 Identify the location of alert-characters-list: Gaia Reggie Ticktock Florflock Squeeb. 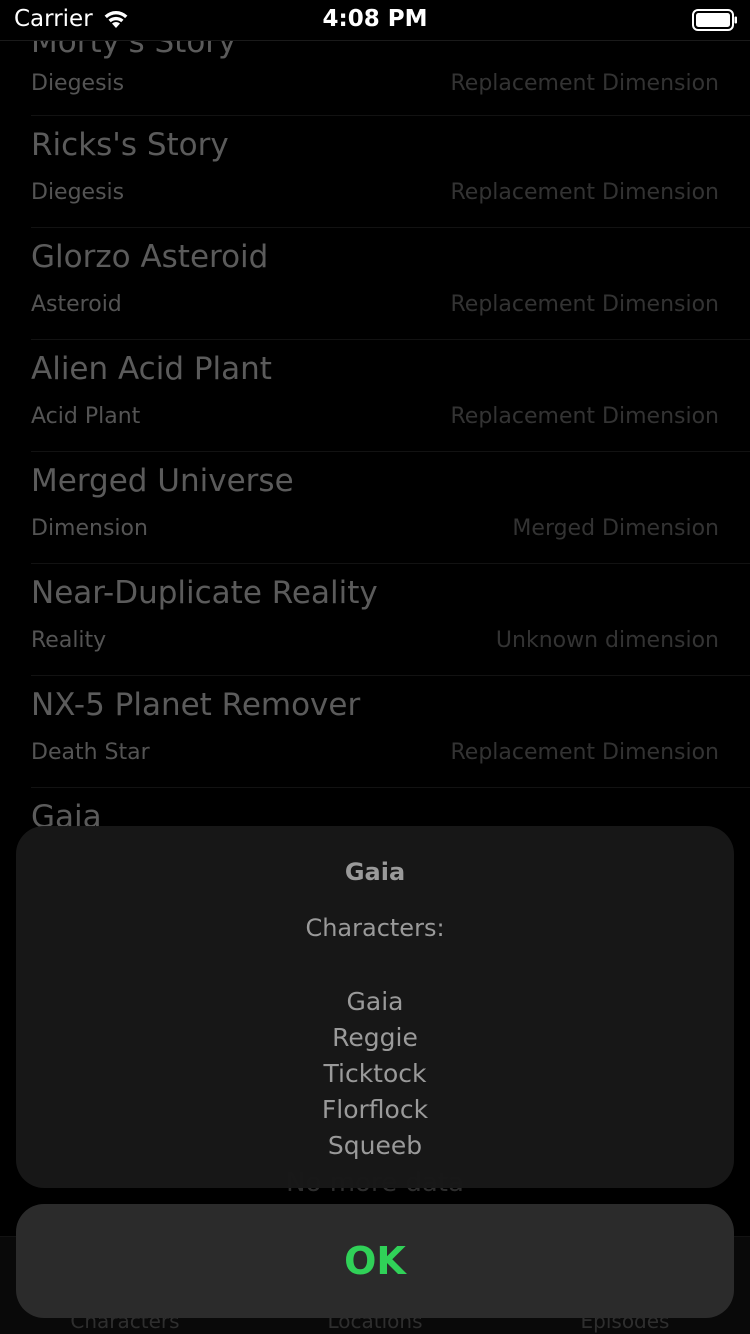
(375, 1074).